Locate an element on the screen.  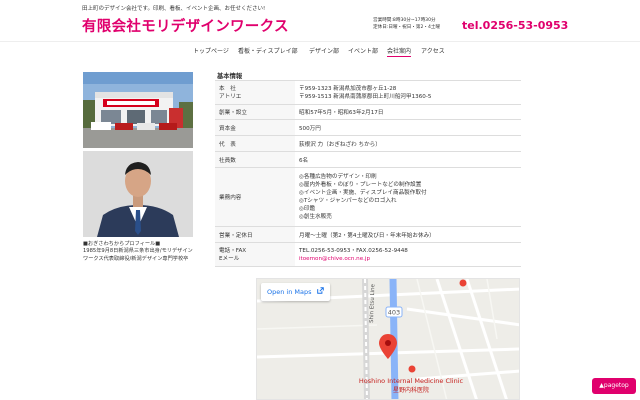
business-item: ◎印鑑 is located at coordinates (307, 209).